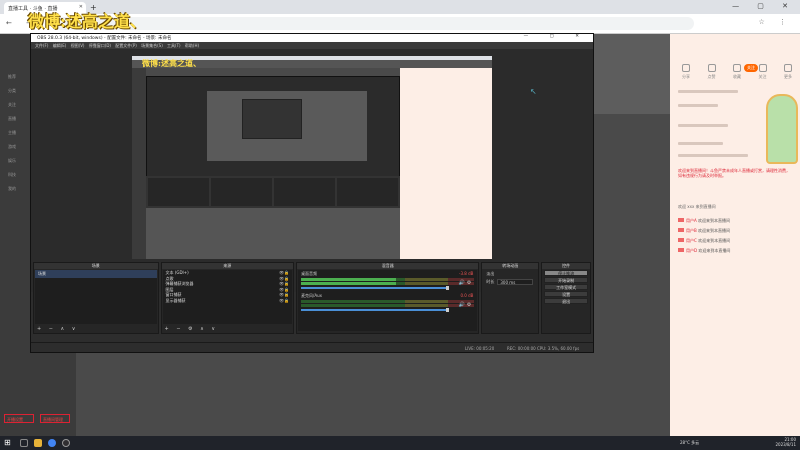 Image resolution: width=800 pixels, height=450 pixels. What do you see at coordinates (556, 36) in the screenshot?
I see `obs-window-controls: — ▢ ✕` at bounding box center [556, 36].